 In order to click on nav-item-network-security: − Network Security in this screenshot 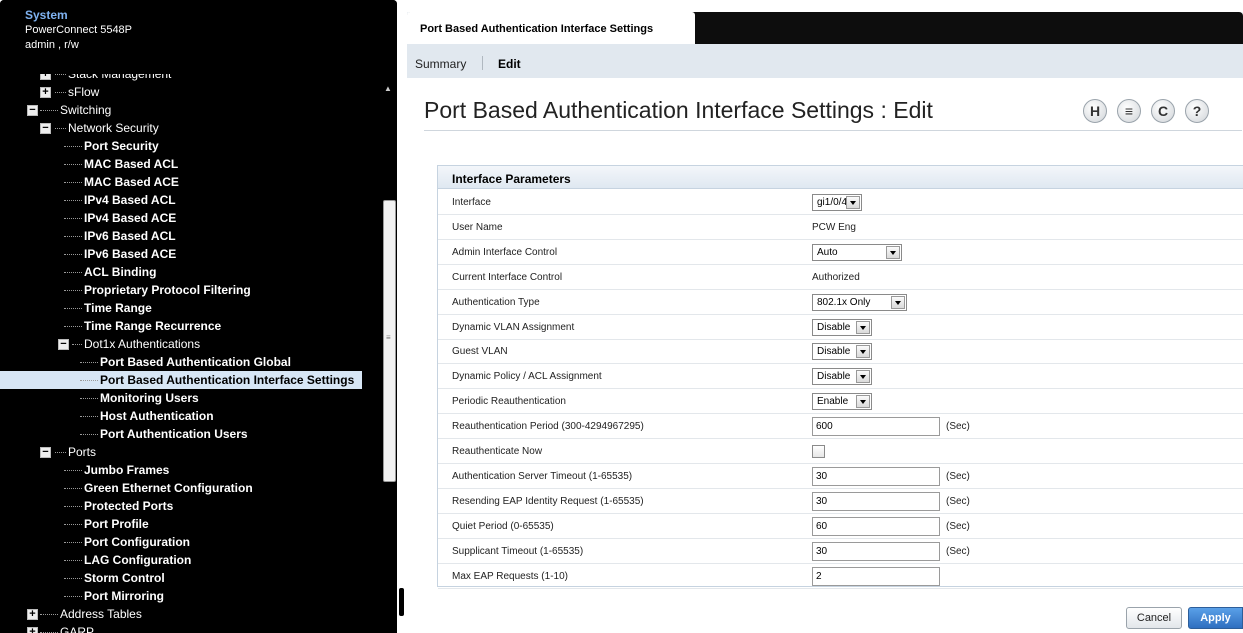, I will do `click(190, 128)`.